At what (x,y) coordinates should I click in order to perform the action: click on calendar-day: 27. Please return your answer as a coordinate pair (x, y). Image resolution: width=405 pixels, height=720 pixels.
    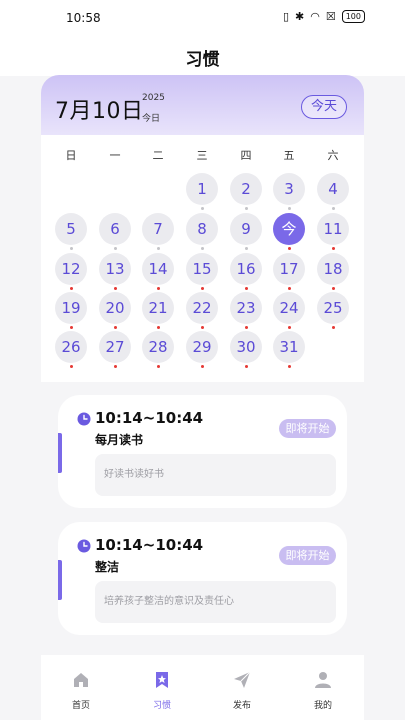
    Looking at the image, I should click on (115, 347).